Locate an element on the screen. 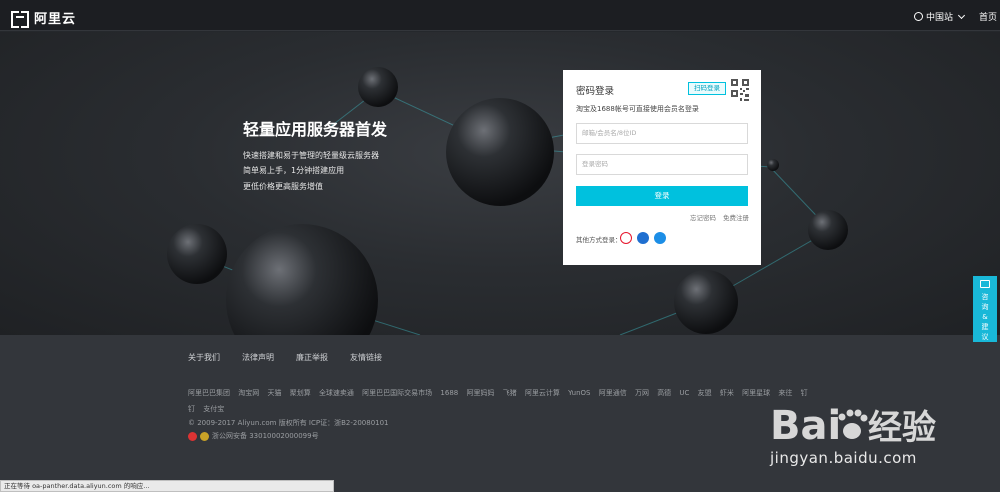 The width and height of the screenshot is (1000, 492). feedback-label: 咨询&建议 is located at coordinates (985, 317).